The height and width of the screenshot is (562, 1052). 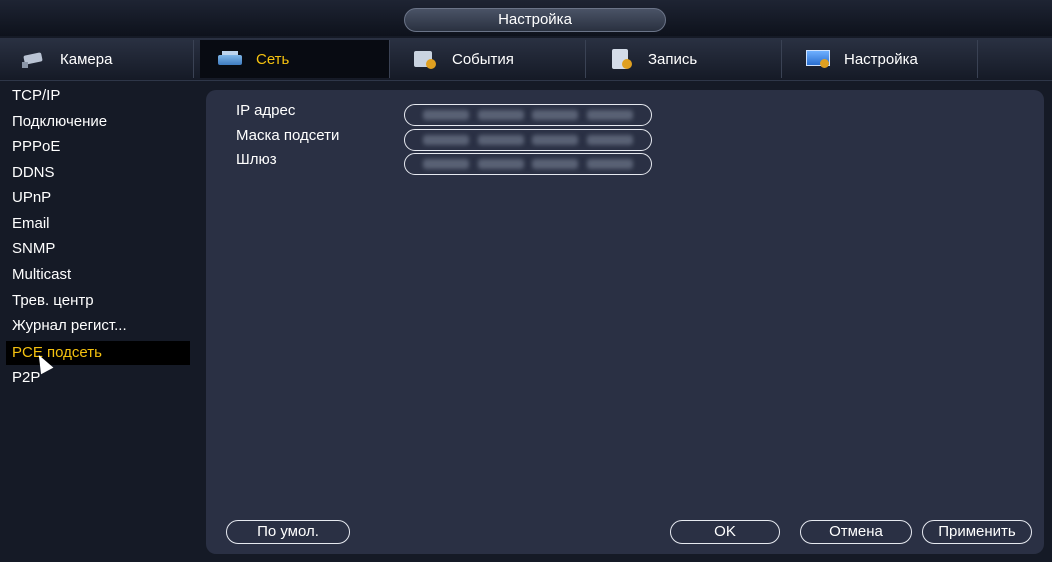 I want to click on title-bar: Настройка, so click(x=526, y=18).